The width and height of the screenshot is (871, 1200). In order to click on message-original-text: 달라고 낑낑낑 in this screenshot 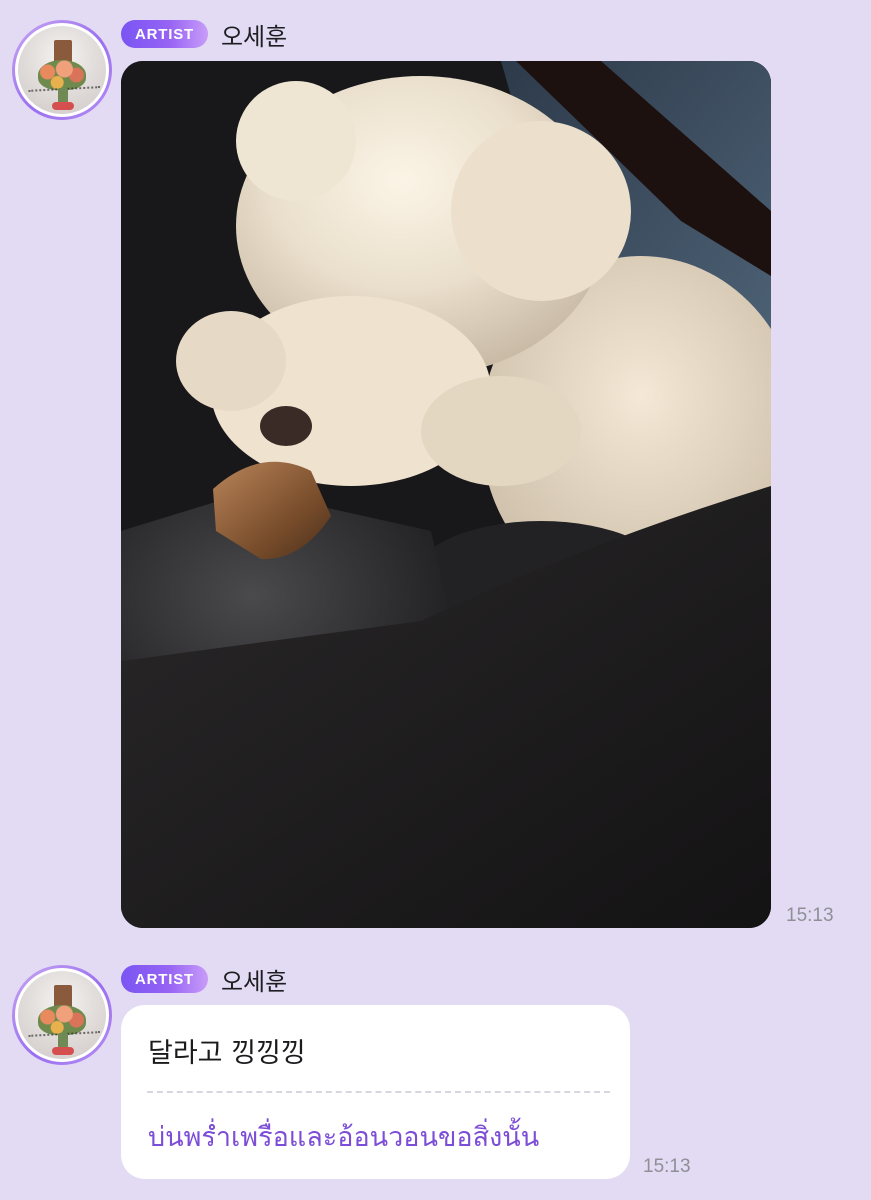, I will do `click(227, 1053)`.